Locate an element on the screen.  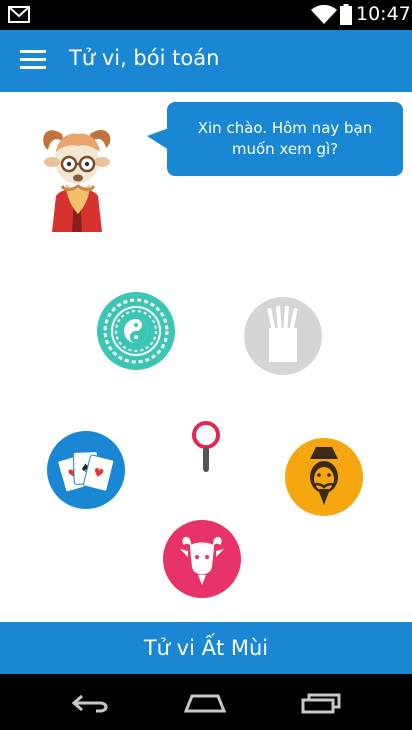
gmail-icon is located at coordinates (19, 14).